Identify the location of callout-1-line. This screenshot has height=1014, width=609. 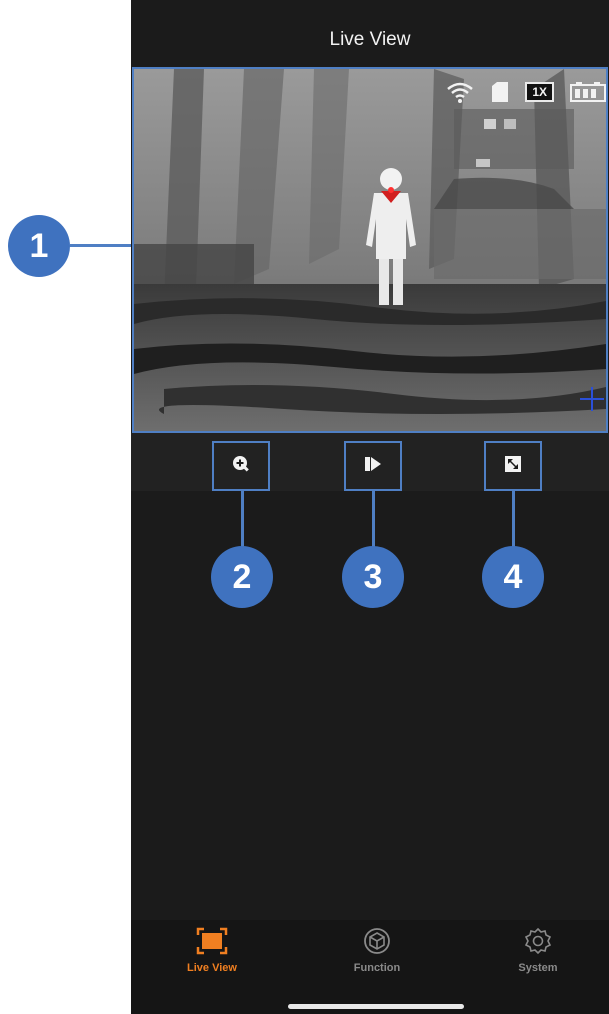
(101, 245).